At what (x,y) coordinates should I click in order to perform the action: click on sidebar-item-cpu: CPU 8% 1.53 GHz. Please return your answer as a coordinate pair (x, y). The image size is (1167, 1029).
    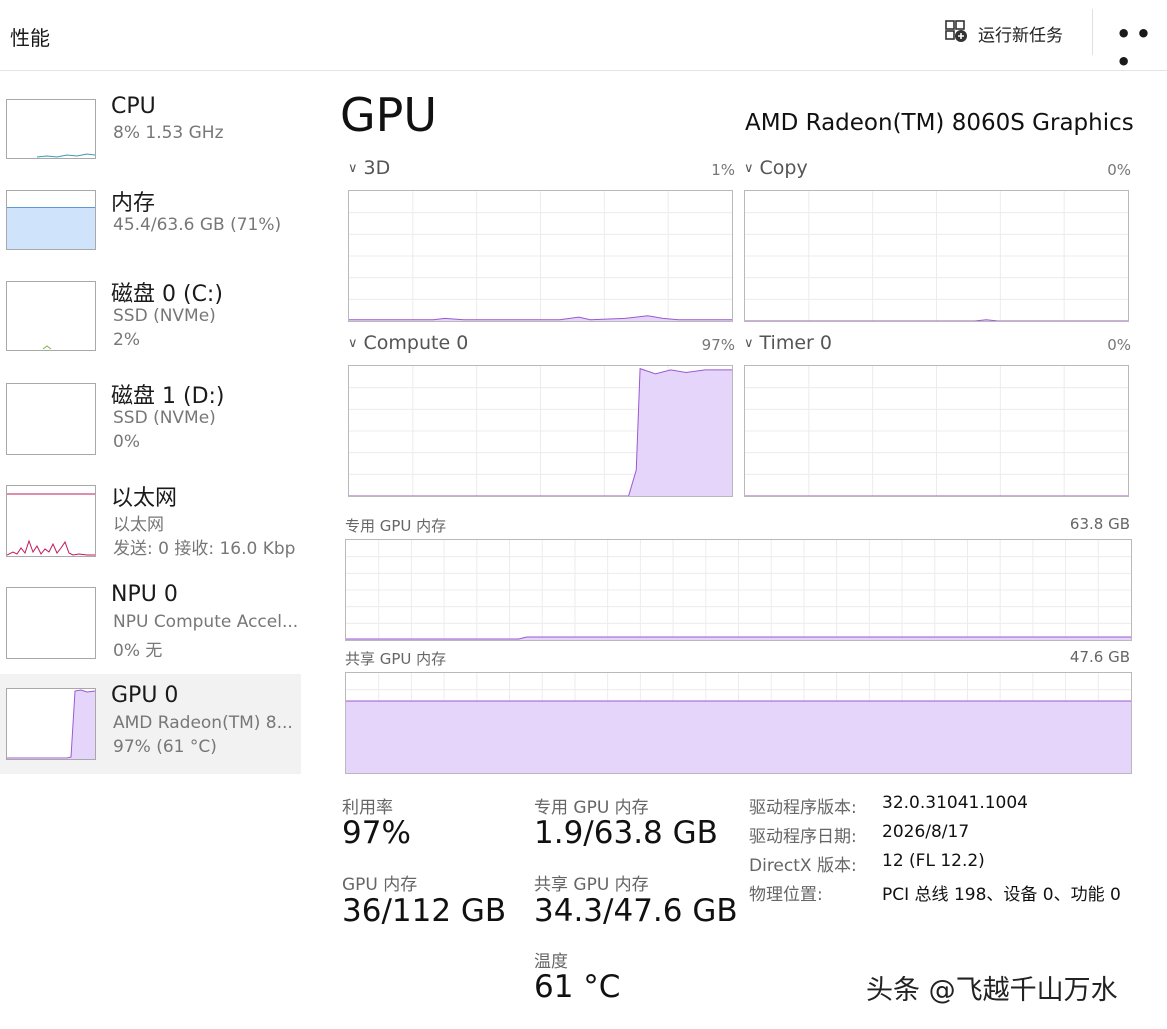
    Looking at the image, I should click on (150, 138).